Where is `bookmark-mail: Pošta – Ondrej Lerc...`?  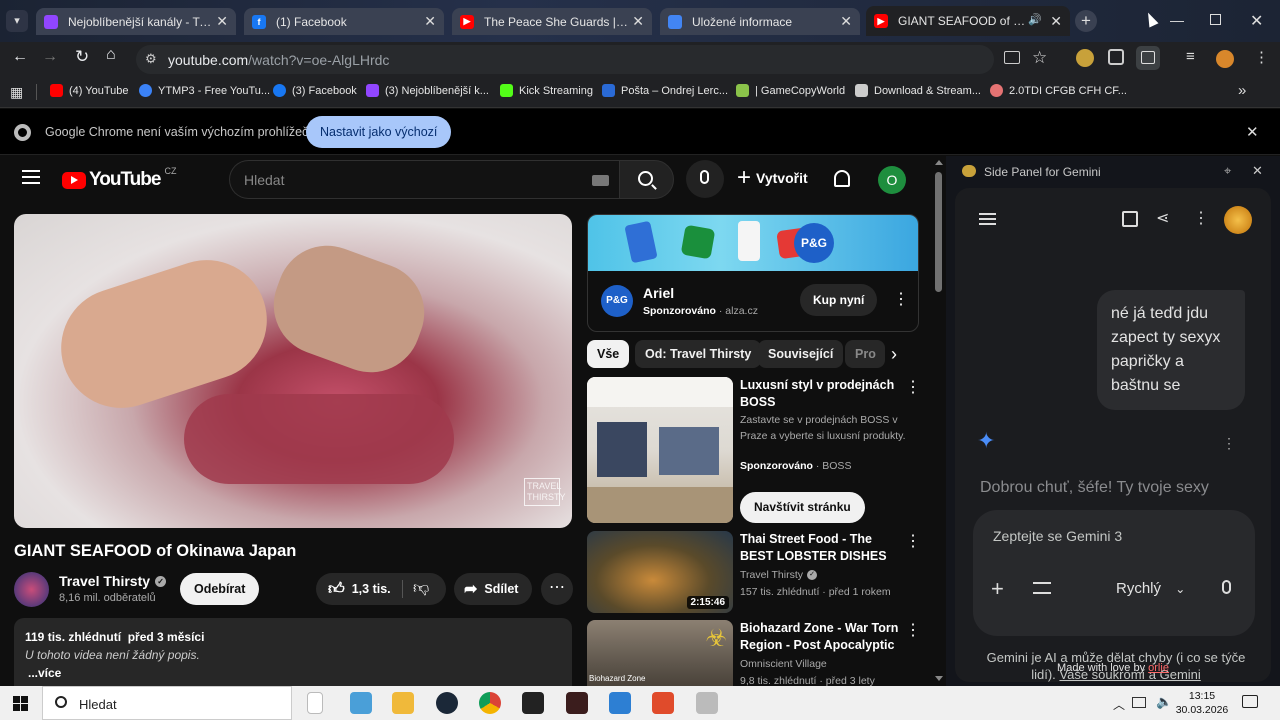
bookmark-mail: Pošta – Ondrej Lerc... is located at coordinates (665, 90).